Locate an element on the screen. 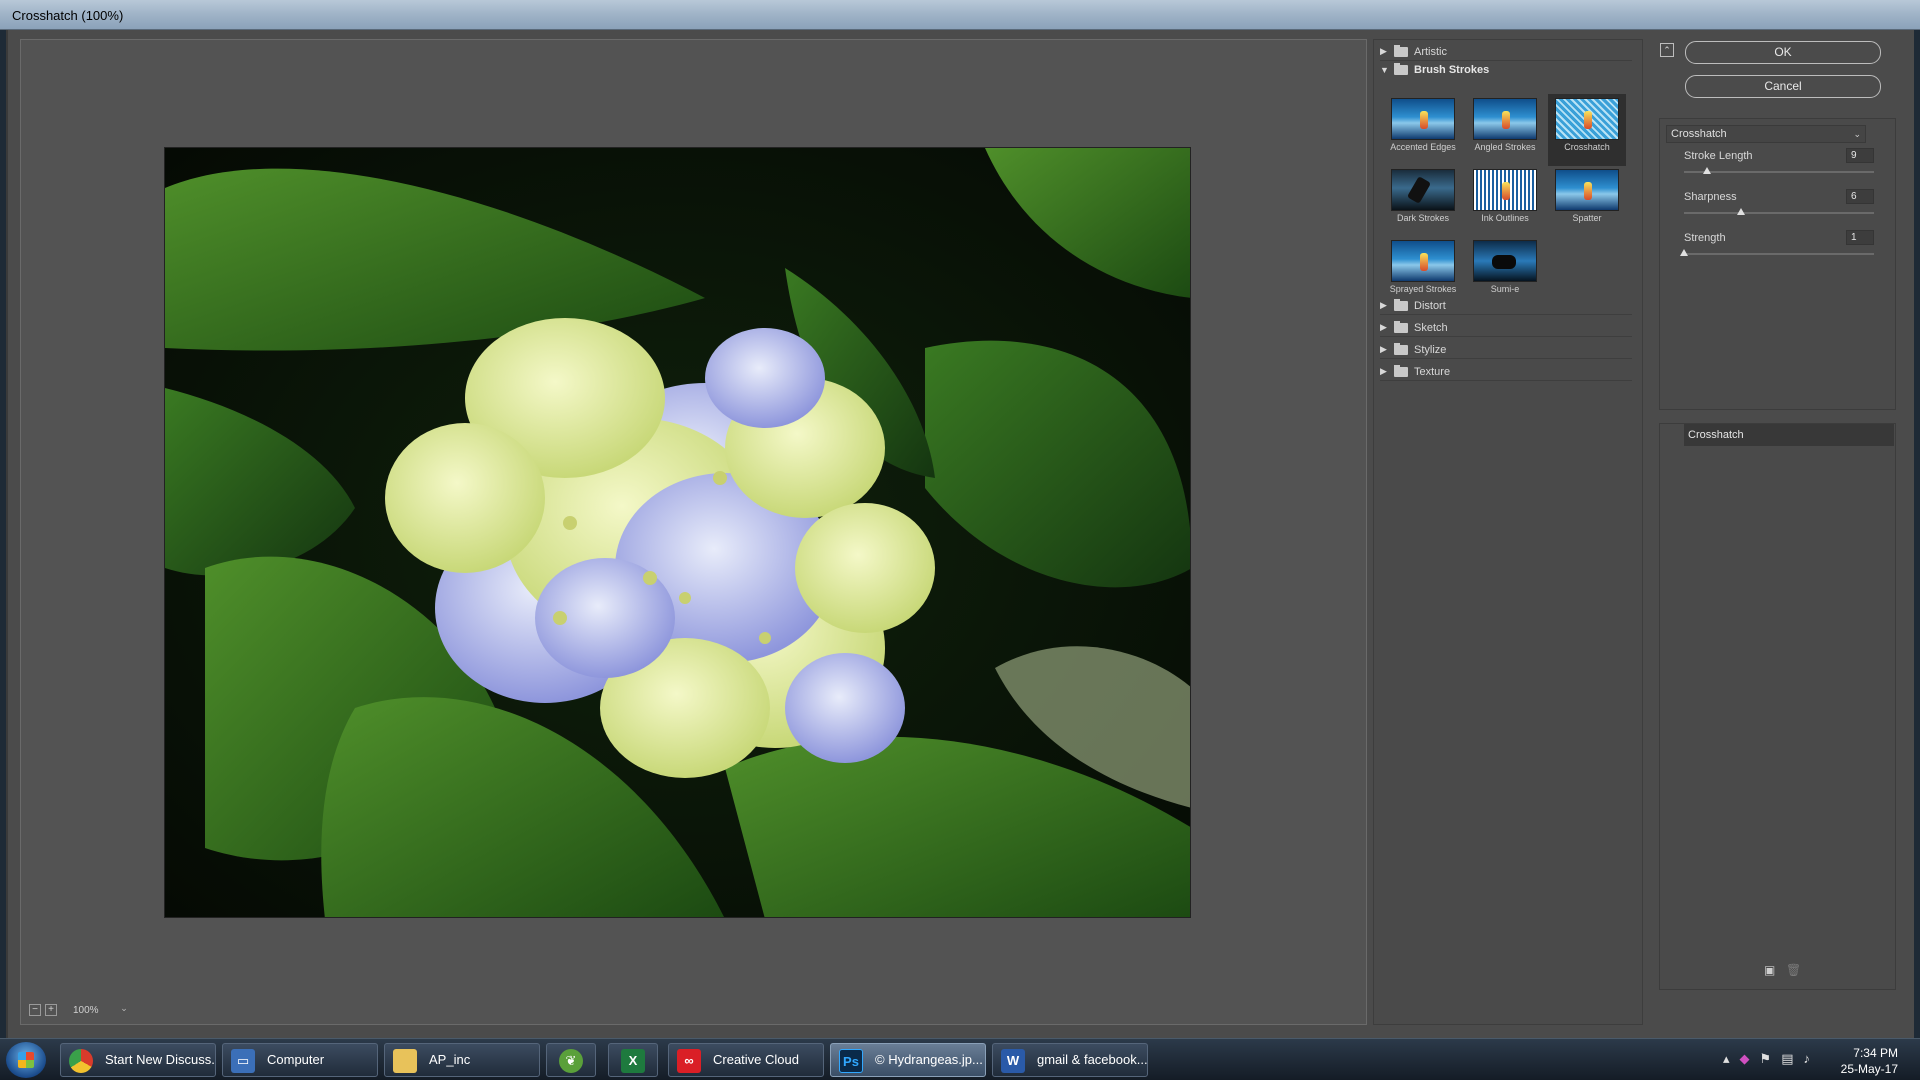 Image resolution: width=1920 pixels, height=1080 pixels. delete-layer-icon: 🗑 is located at coordinates (1793, 970).